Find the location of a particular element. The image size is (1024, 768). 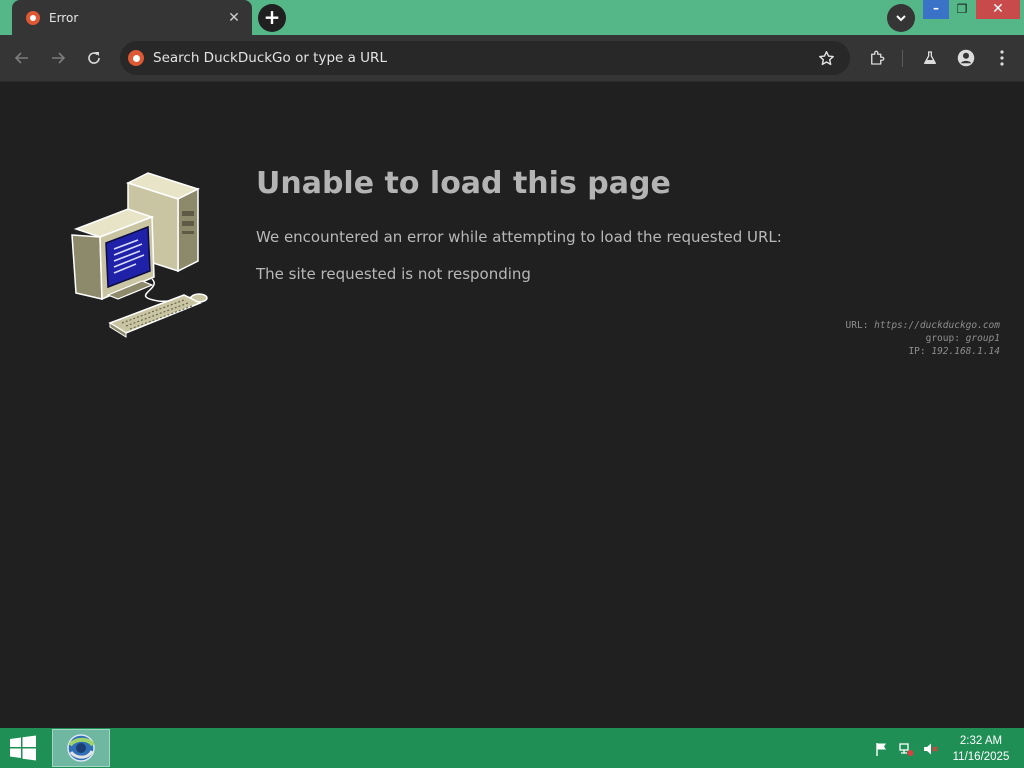

meta-group-row: group: group1 is located at coordinates (962, 338).